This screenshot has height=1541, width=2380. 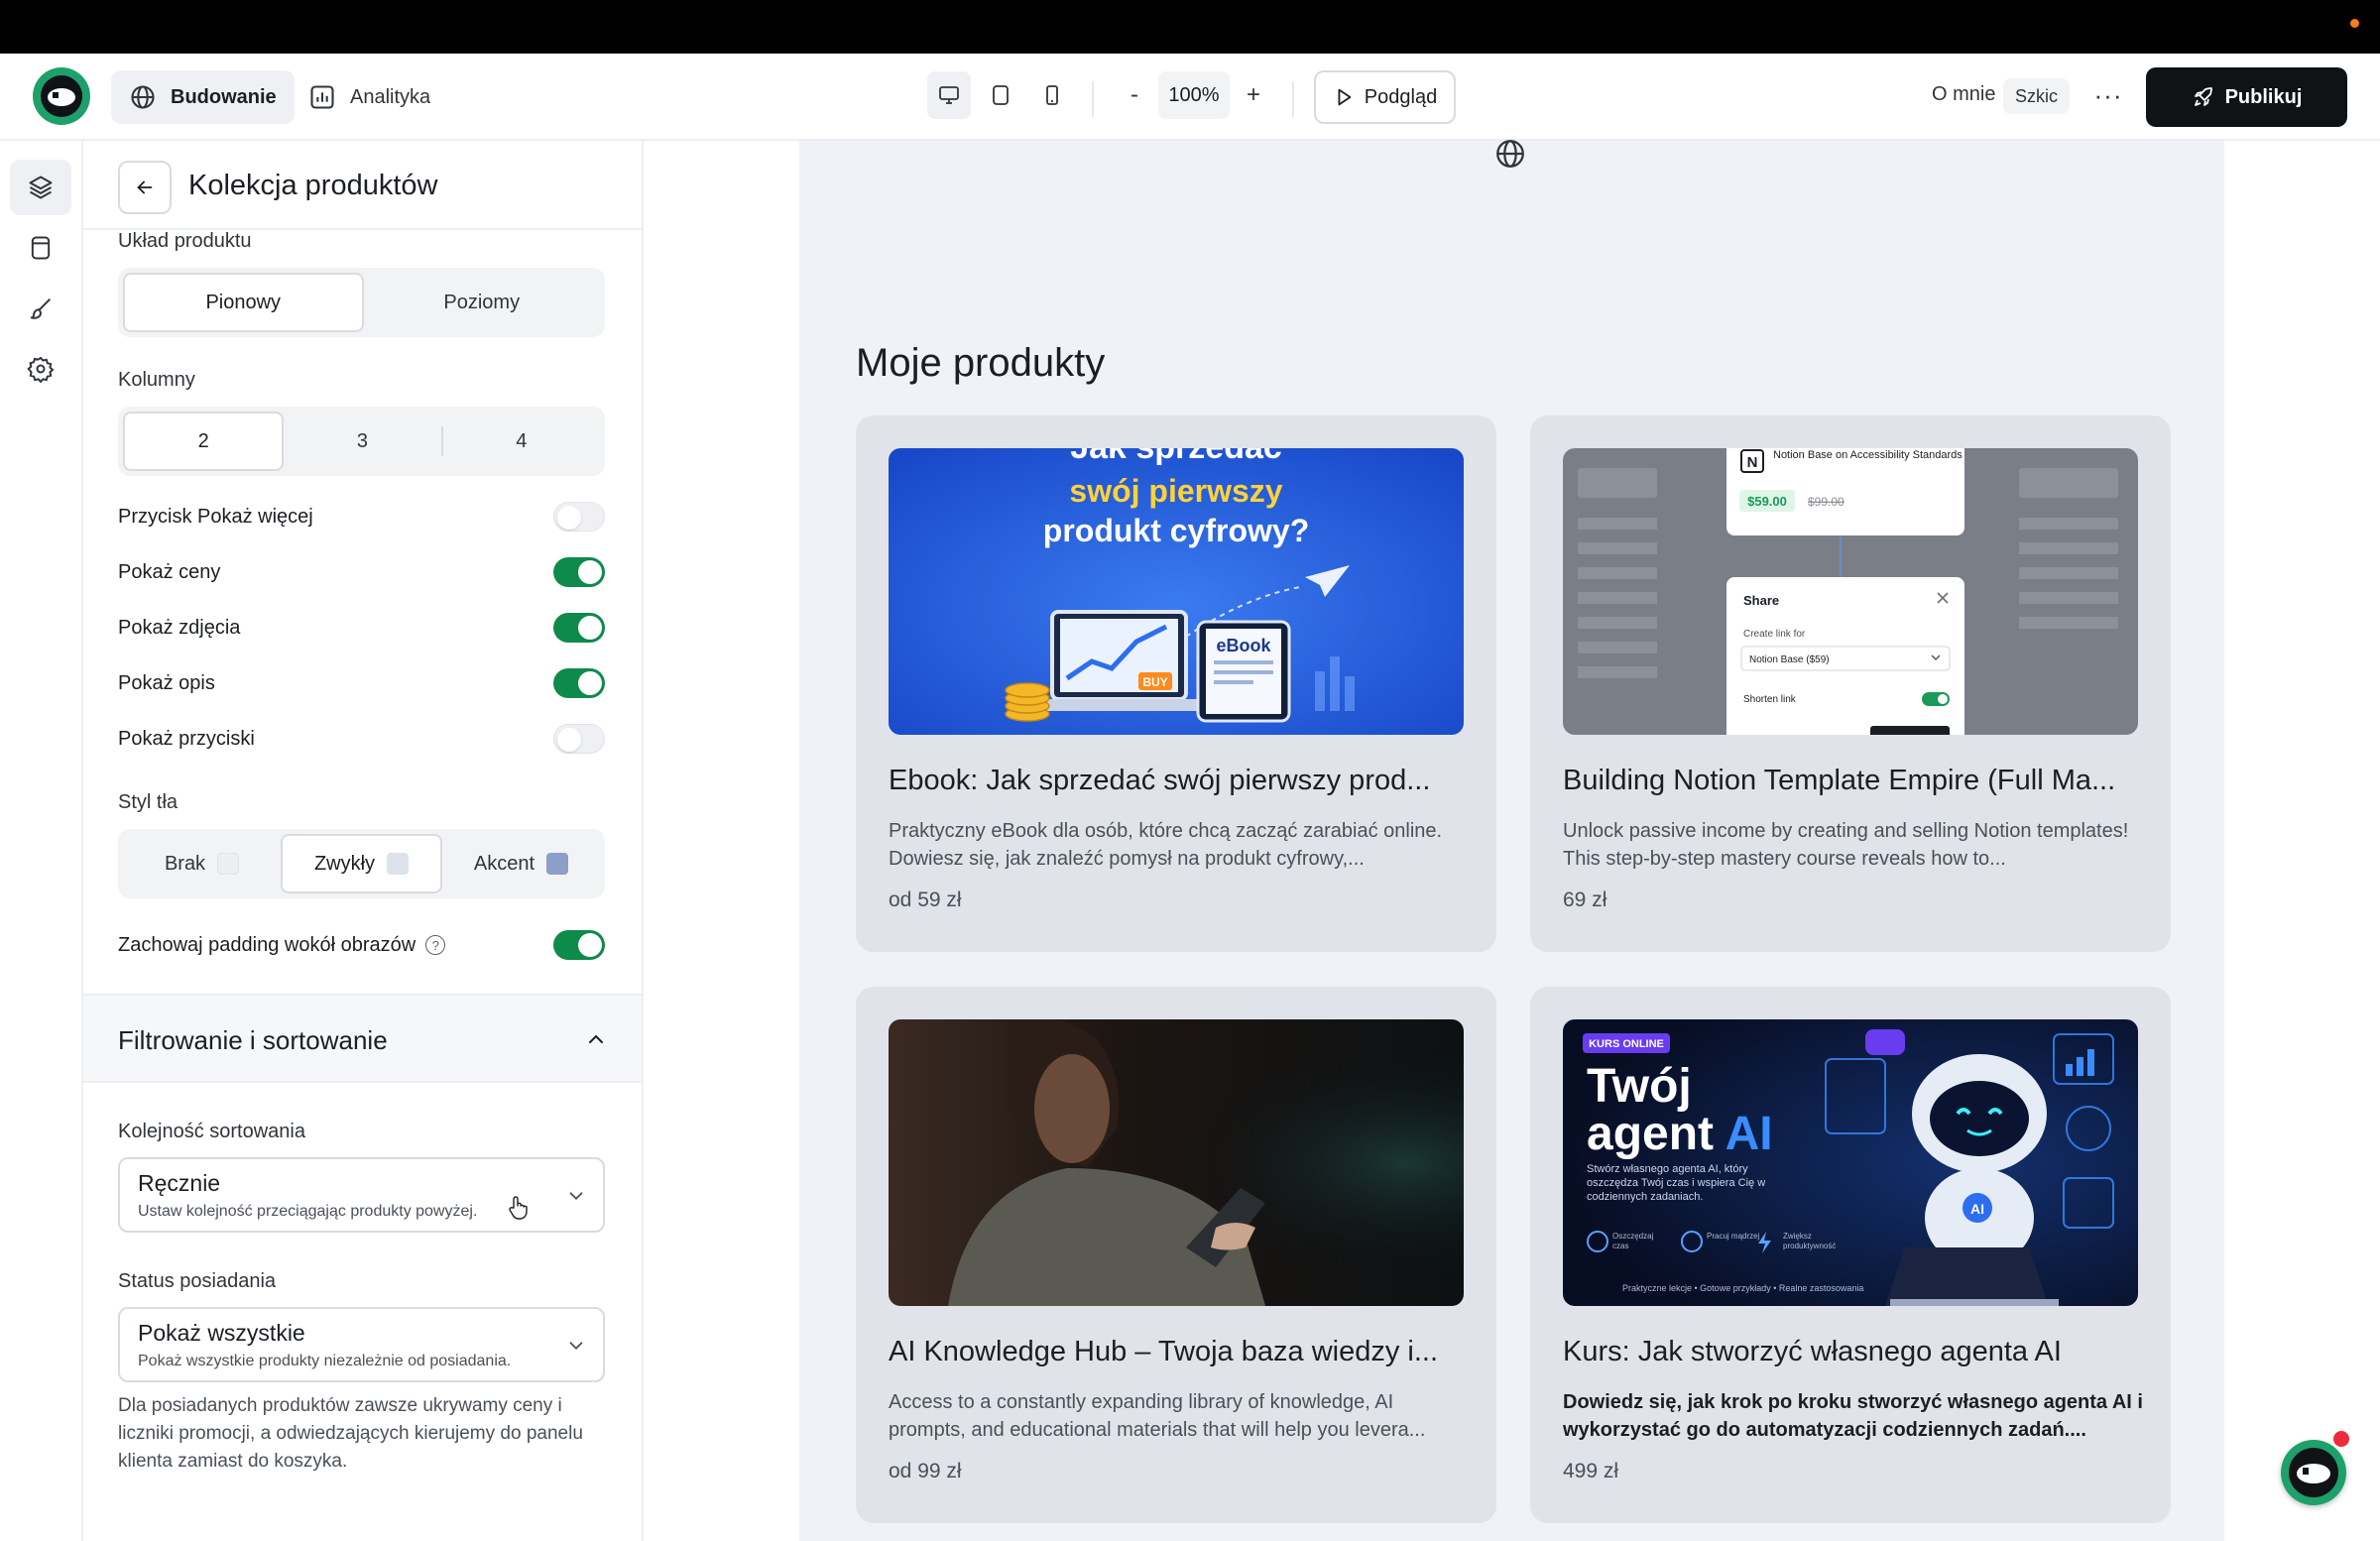 What do you see at coordinates (1591, 1471) in the screenshot?
I see `product-price: 499 zł` at bounding box center [1591, 1471].